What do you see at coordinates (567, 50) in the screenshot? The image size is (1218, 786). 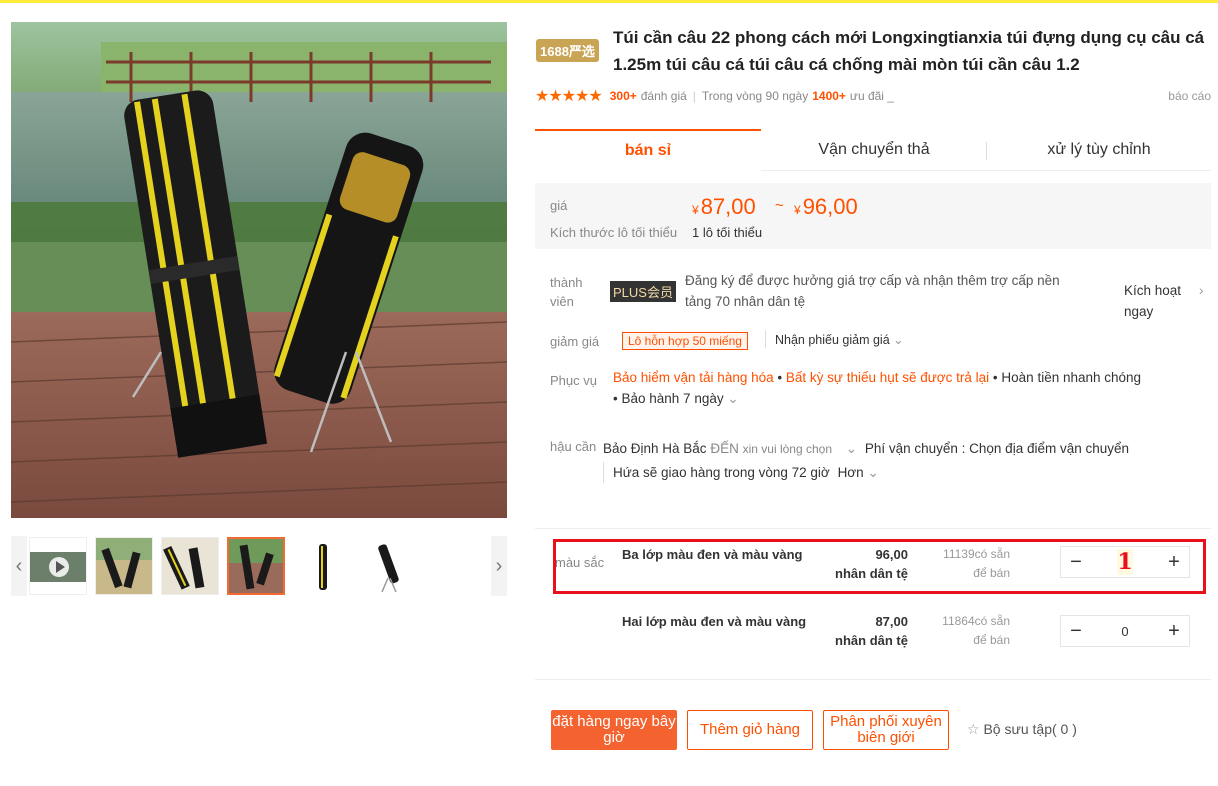 I see `1688-selected-badge: 1688严选` at bounding box center [567, 50].